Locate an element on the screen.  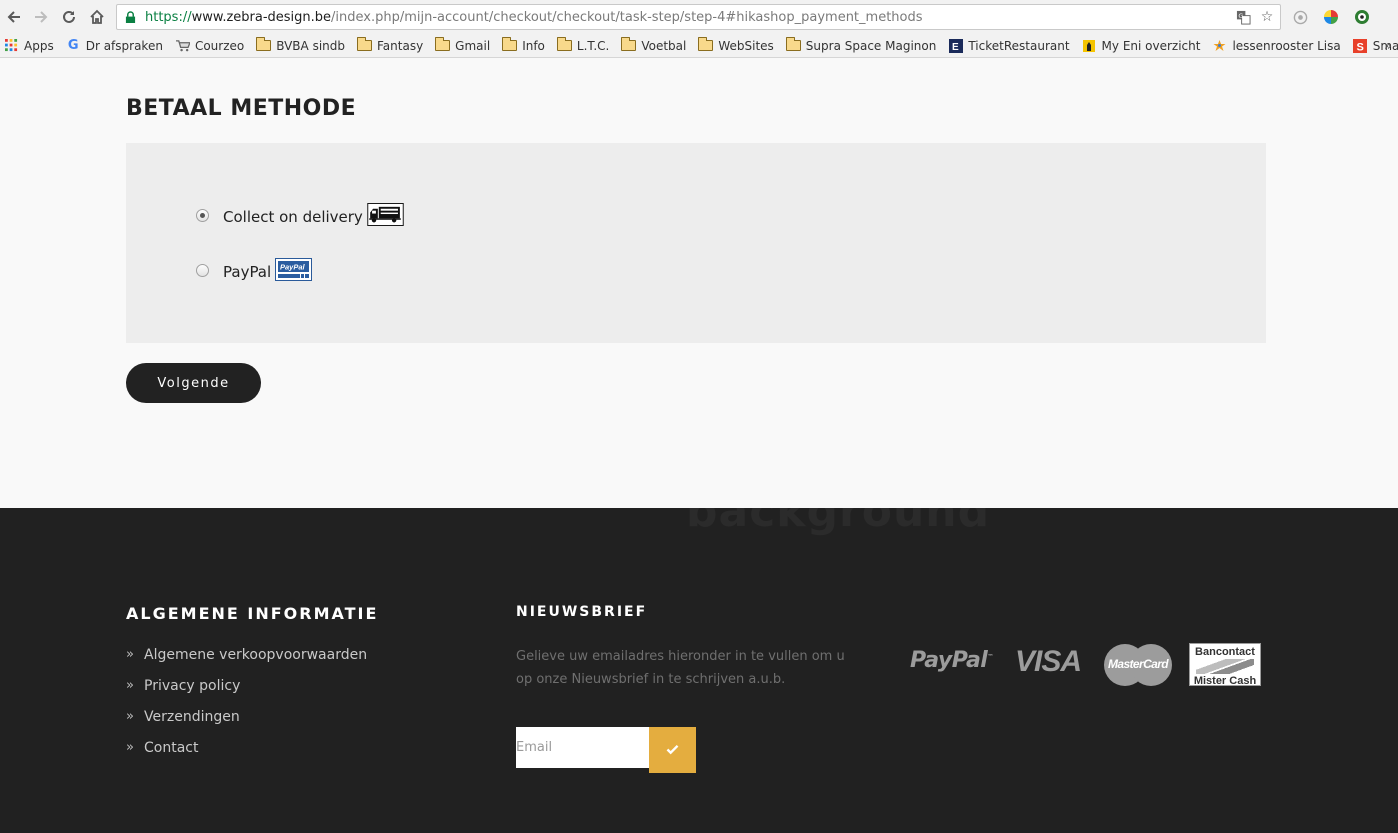
collect-on-delivery-label: Collect on delivery is located at coordinates (293, 217).